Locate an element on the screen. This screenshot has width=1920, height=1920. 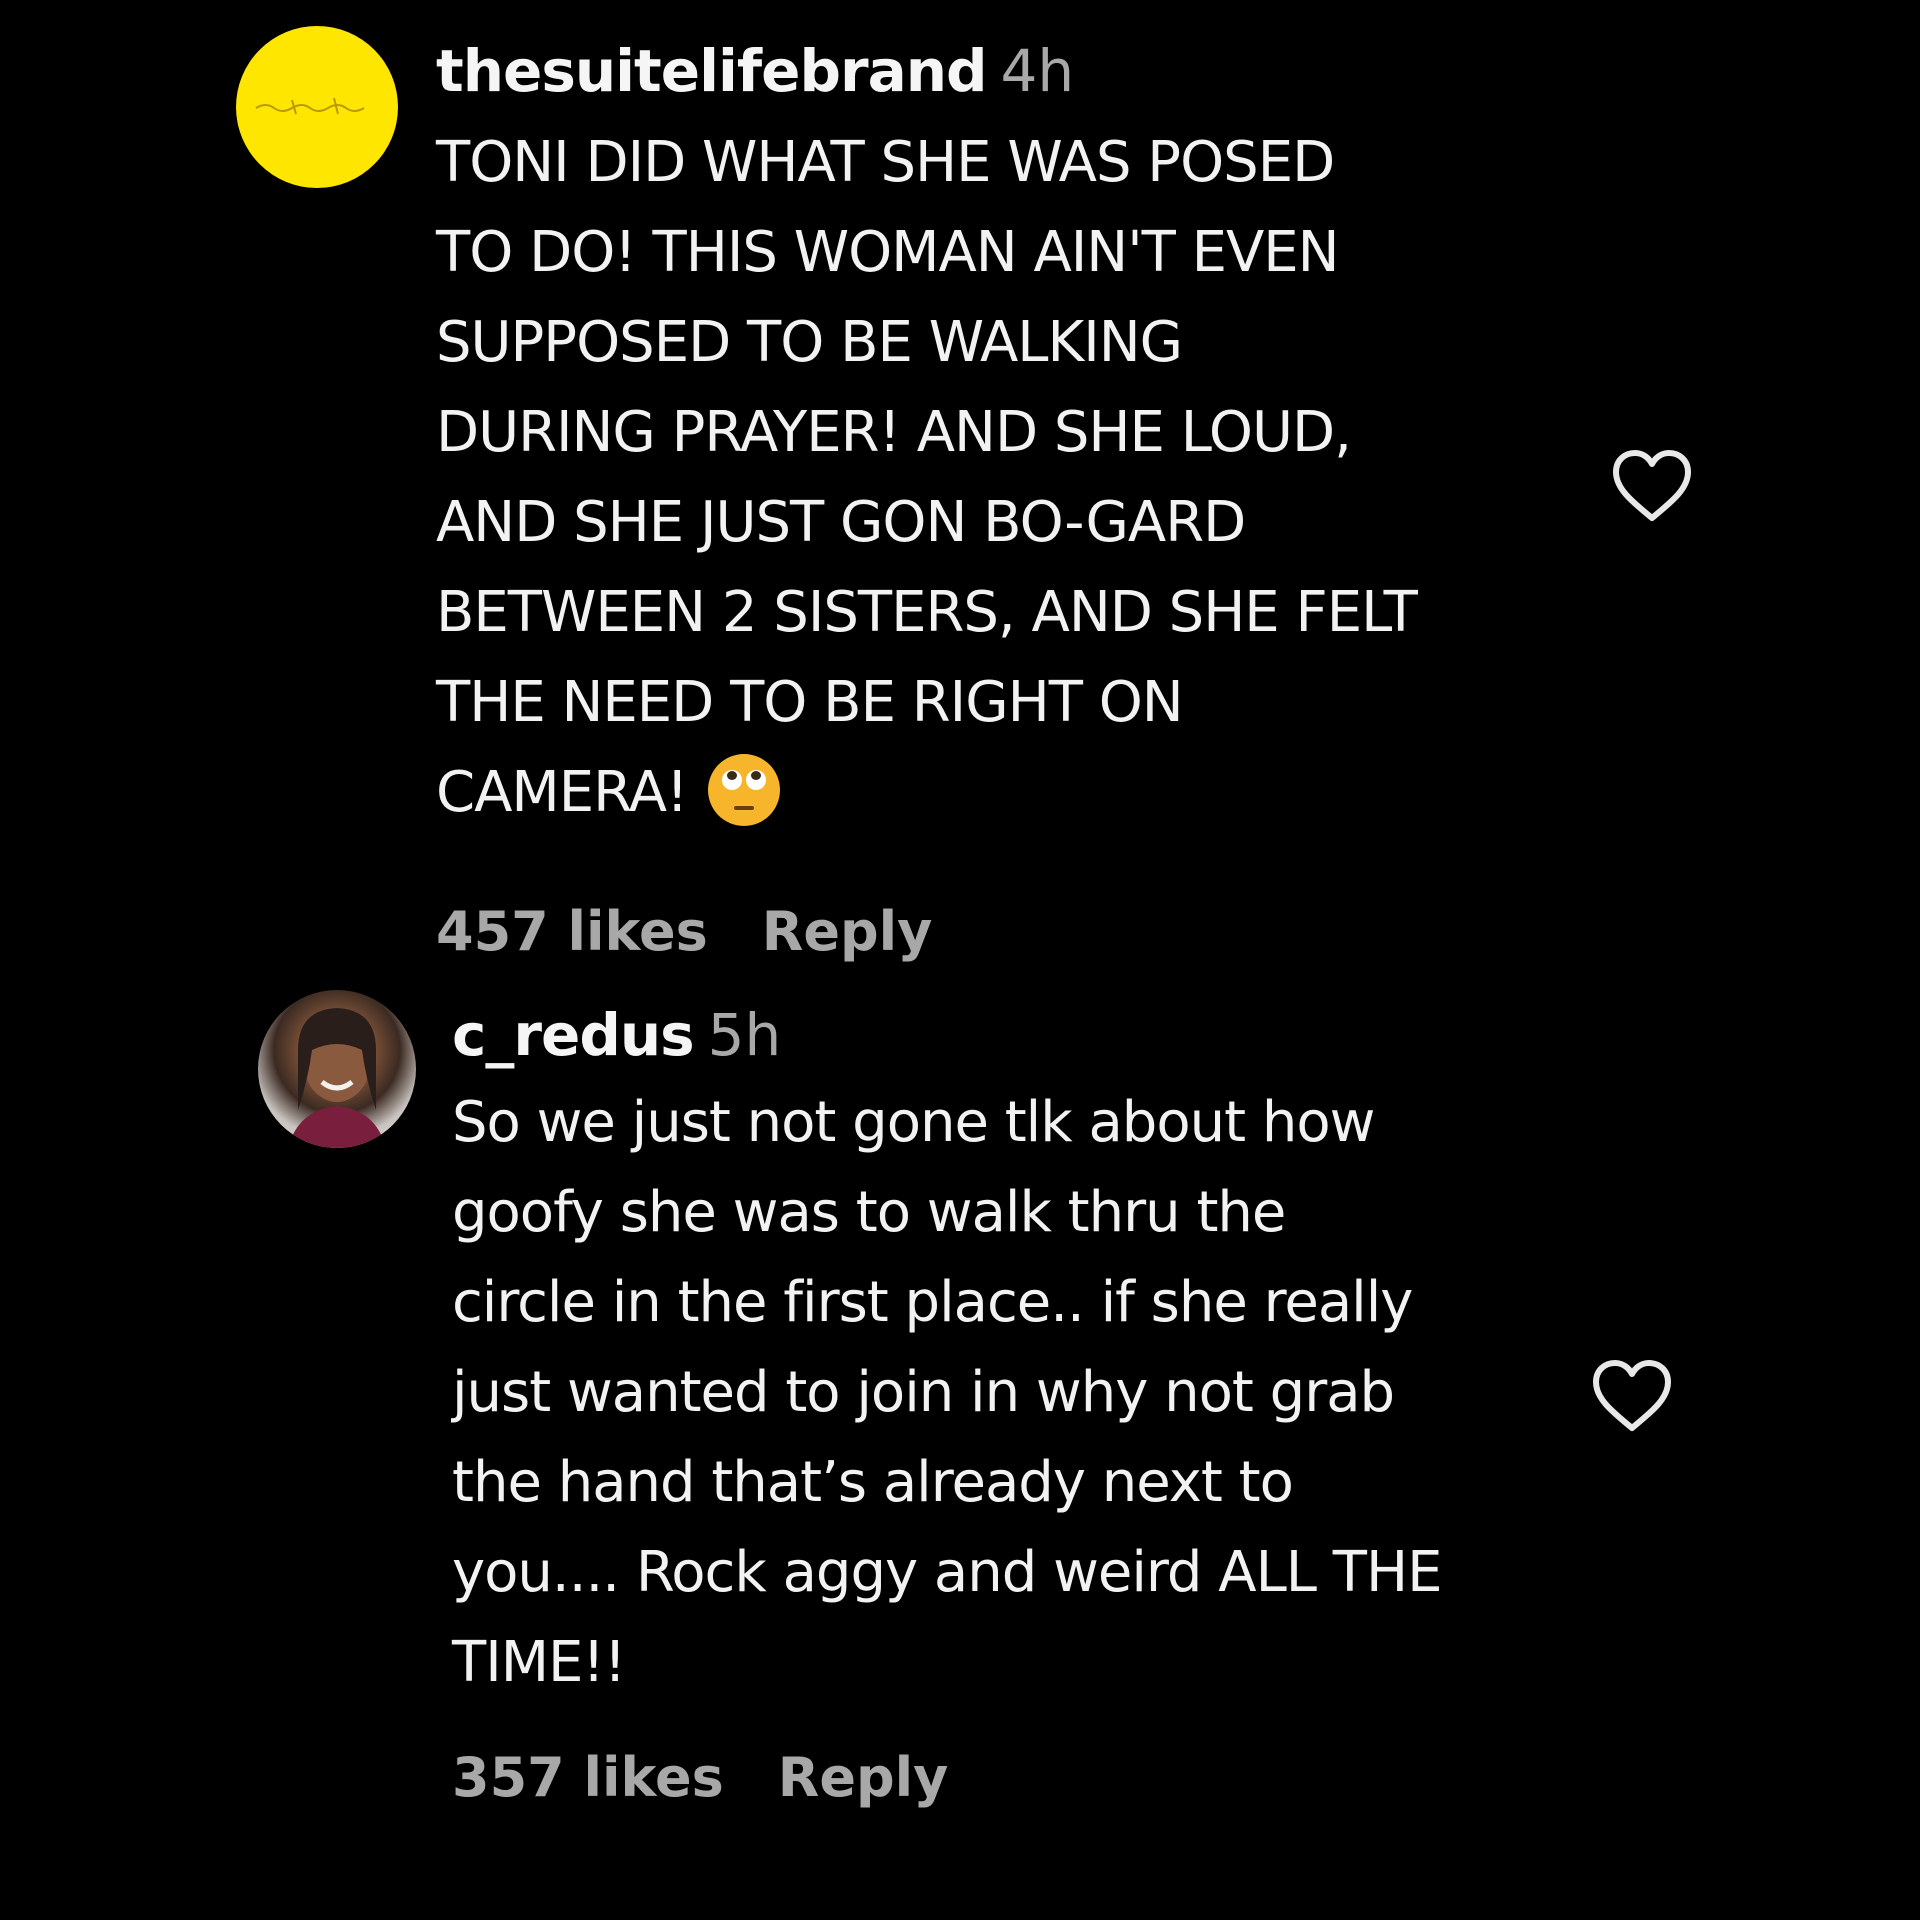
comment-footer: 457 likes Reply is located at coordinates (684, 932).